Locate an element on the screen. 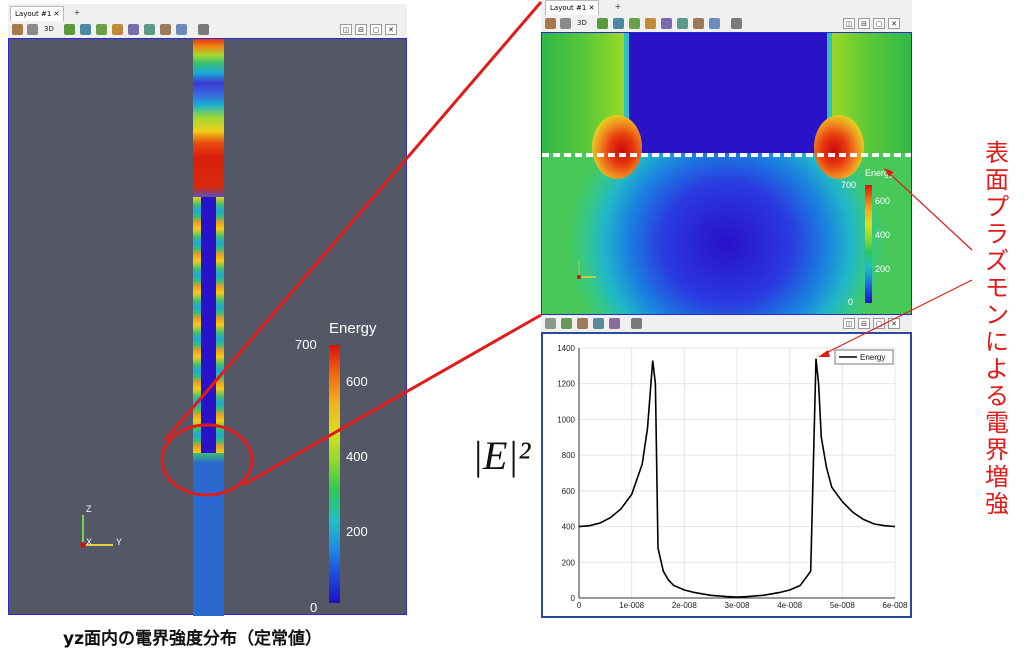  figure-caption: yz面内の電界強度分布（定常値） is located at coordinates (192, 639).